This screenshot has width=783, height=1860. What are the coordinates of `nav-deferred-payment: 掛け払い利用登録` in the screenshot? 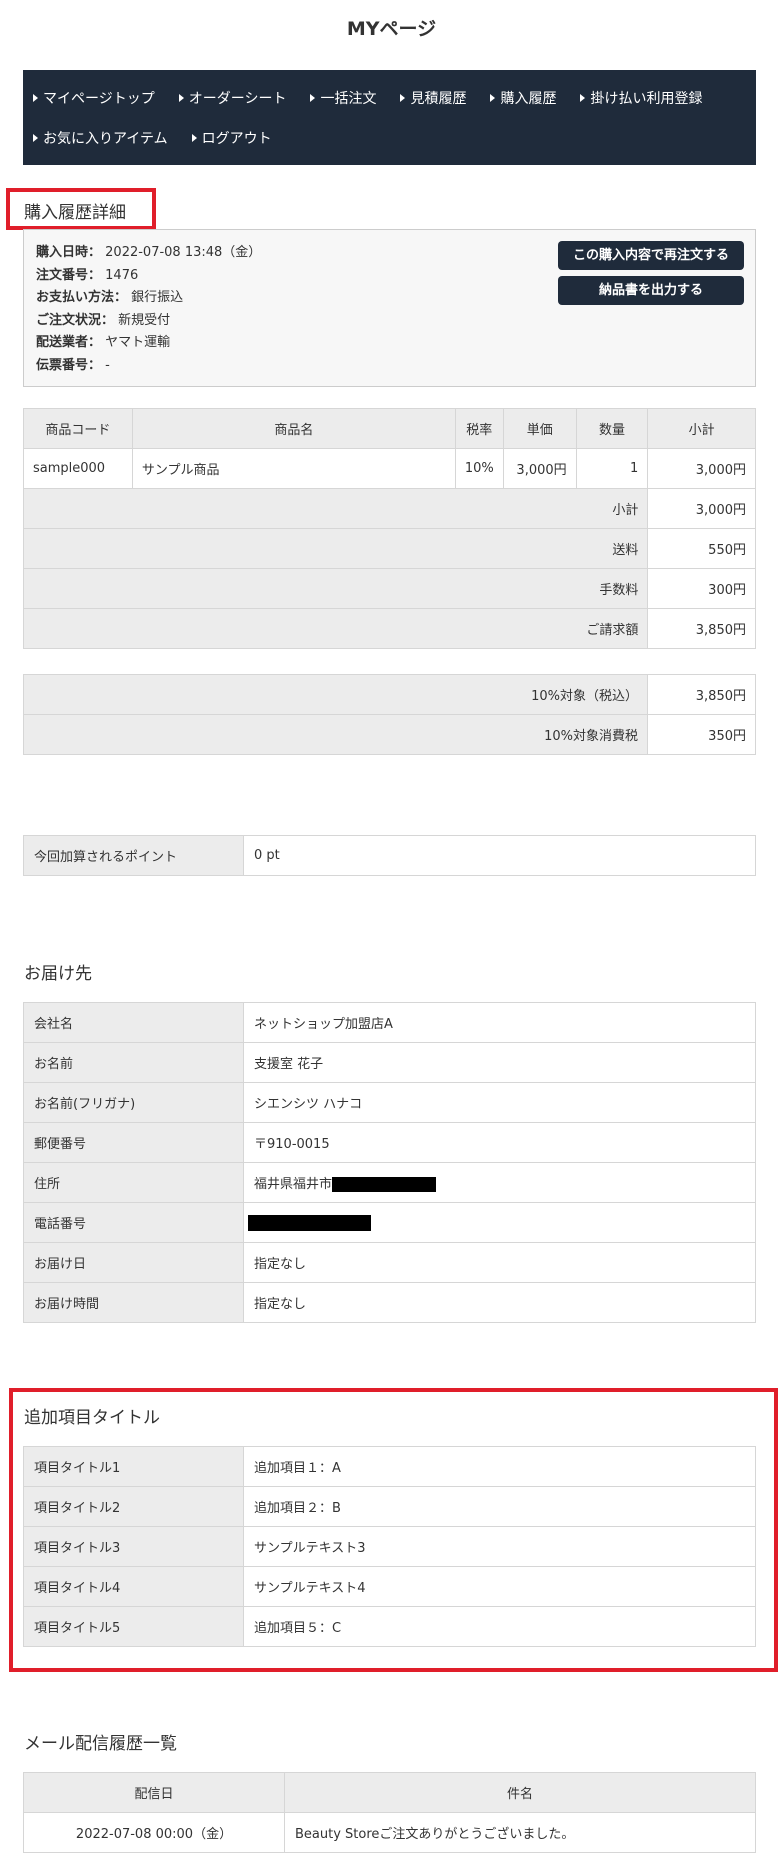 It's located at (641, 98).